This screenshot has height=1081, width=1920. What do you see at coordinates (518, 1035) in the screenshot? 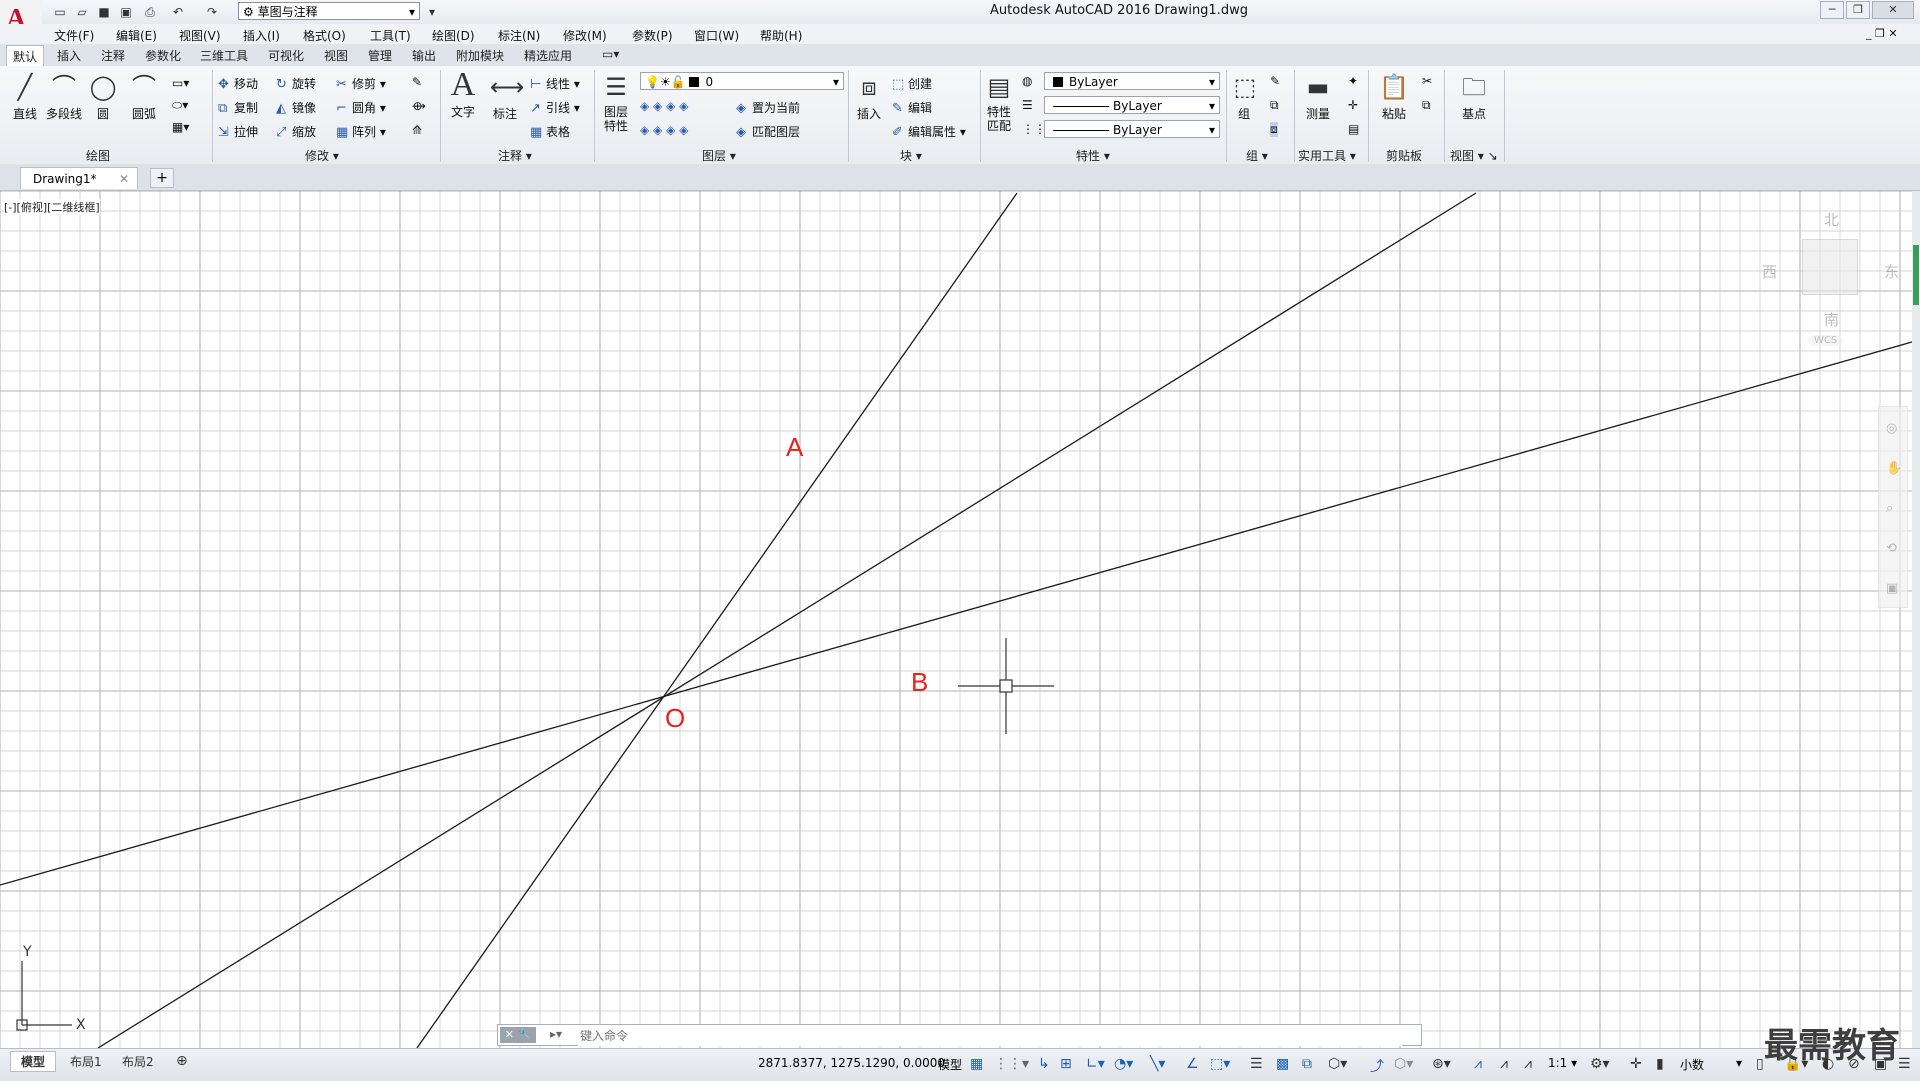
I see `command-line-controls: ✕ 🔧` at bounding box center [518, 1035].